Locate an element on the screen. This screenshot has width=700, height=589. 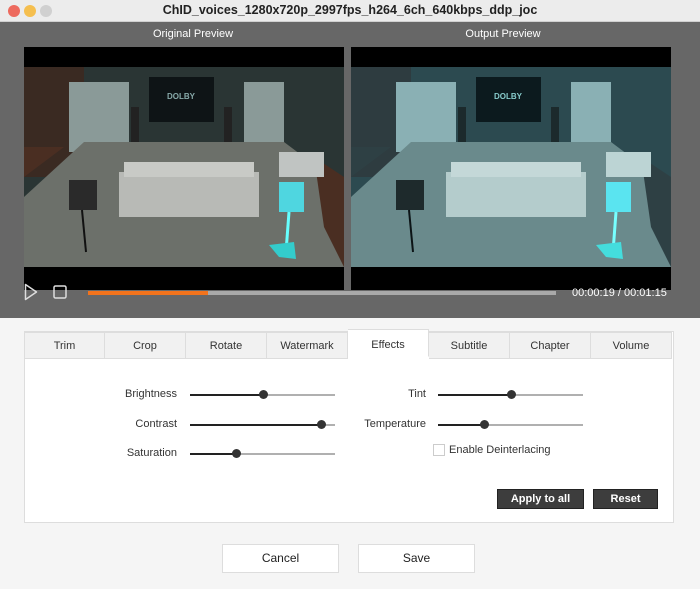
tab-watermark: Watermark is located at coordinates (307, 345).